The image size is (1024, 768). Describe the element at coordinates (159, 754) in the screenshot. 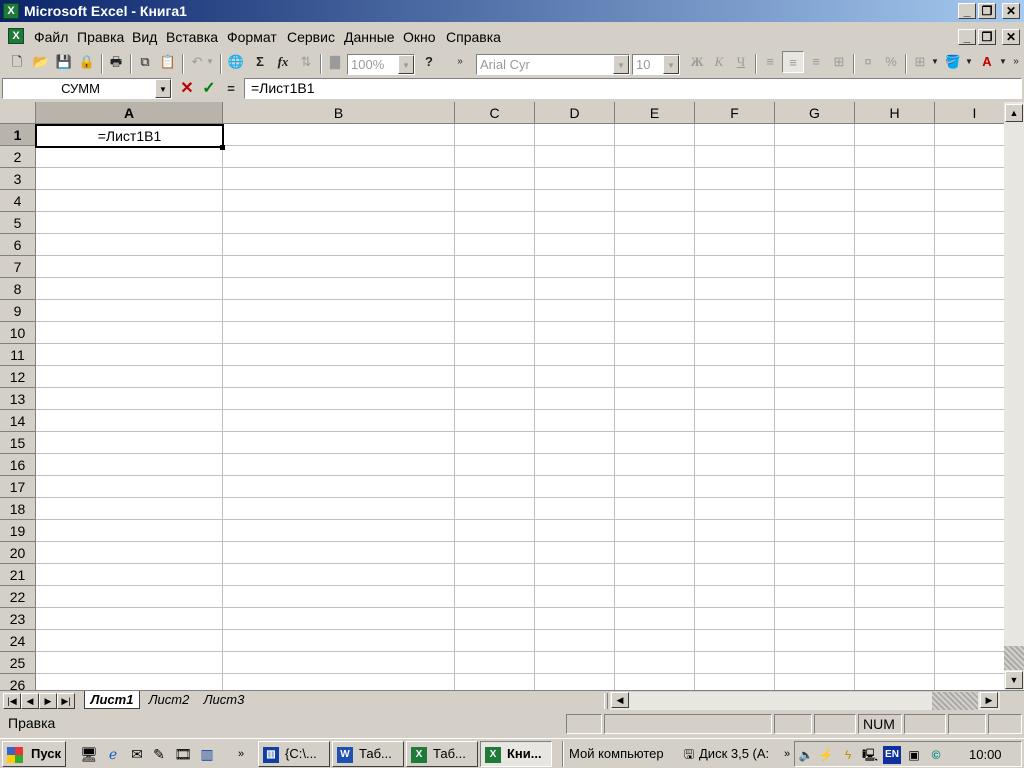

I see `channels-icon: ✎` at that location.